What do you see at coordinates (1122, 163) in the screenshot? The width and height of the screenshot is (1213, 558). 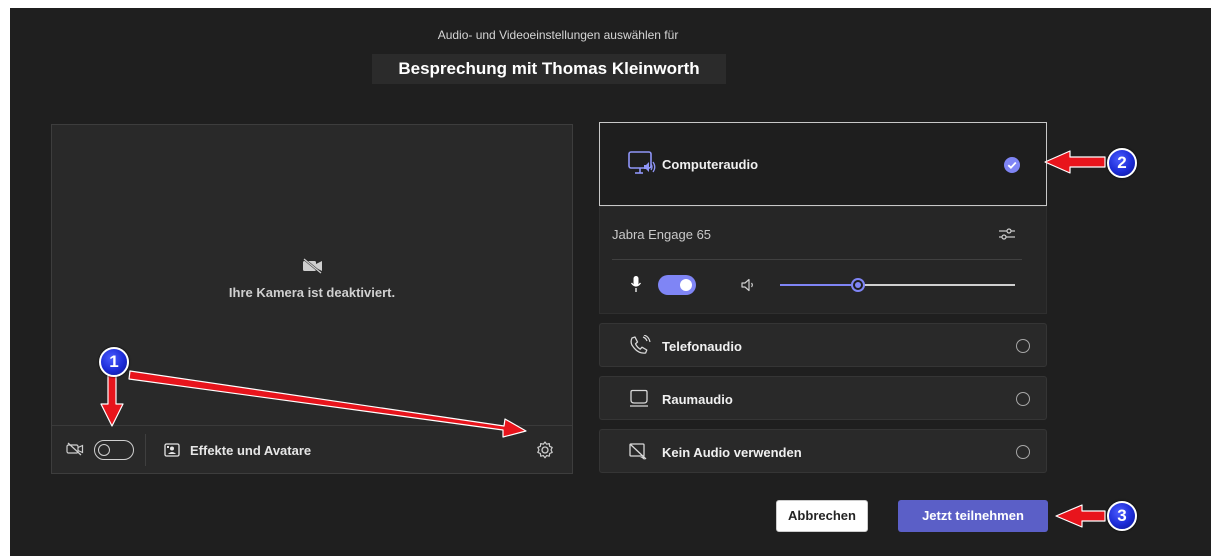 I see `callout-badge-2: 2` at bounding box center [1122, 163].